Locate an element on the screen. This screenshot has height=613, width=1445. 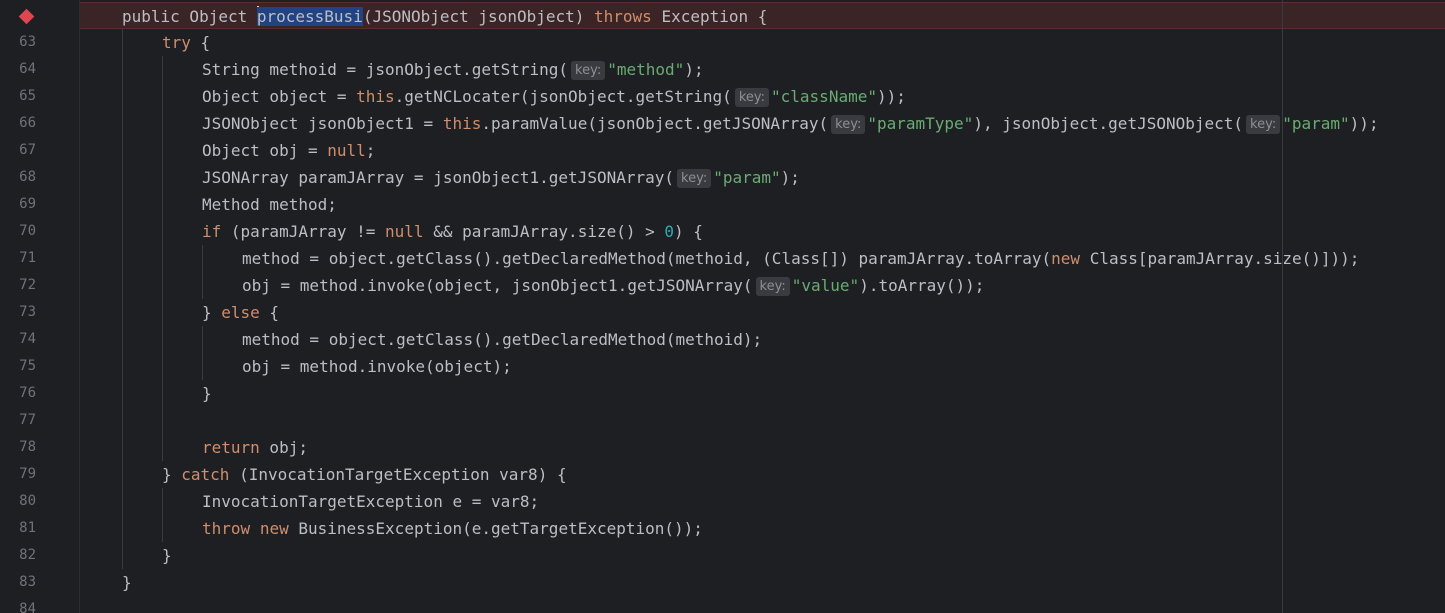
code-line: 69 Method method; is located at coordinates (722, 204).